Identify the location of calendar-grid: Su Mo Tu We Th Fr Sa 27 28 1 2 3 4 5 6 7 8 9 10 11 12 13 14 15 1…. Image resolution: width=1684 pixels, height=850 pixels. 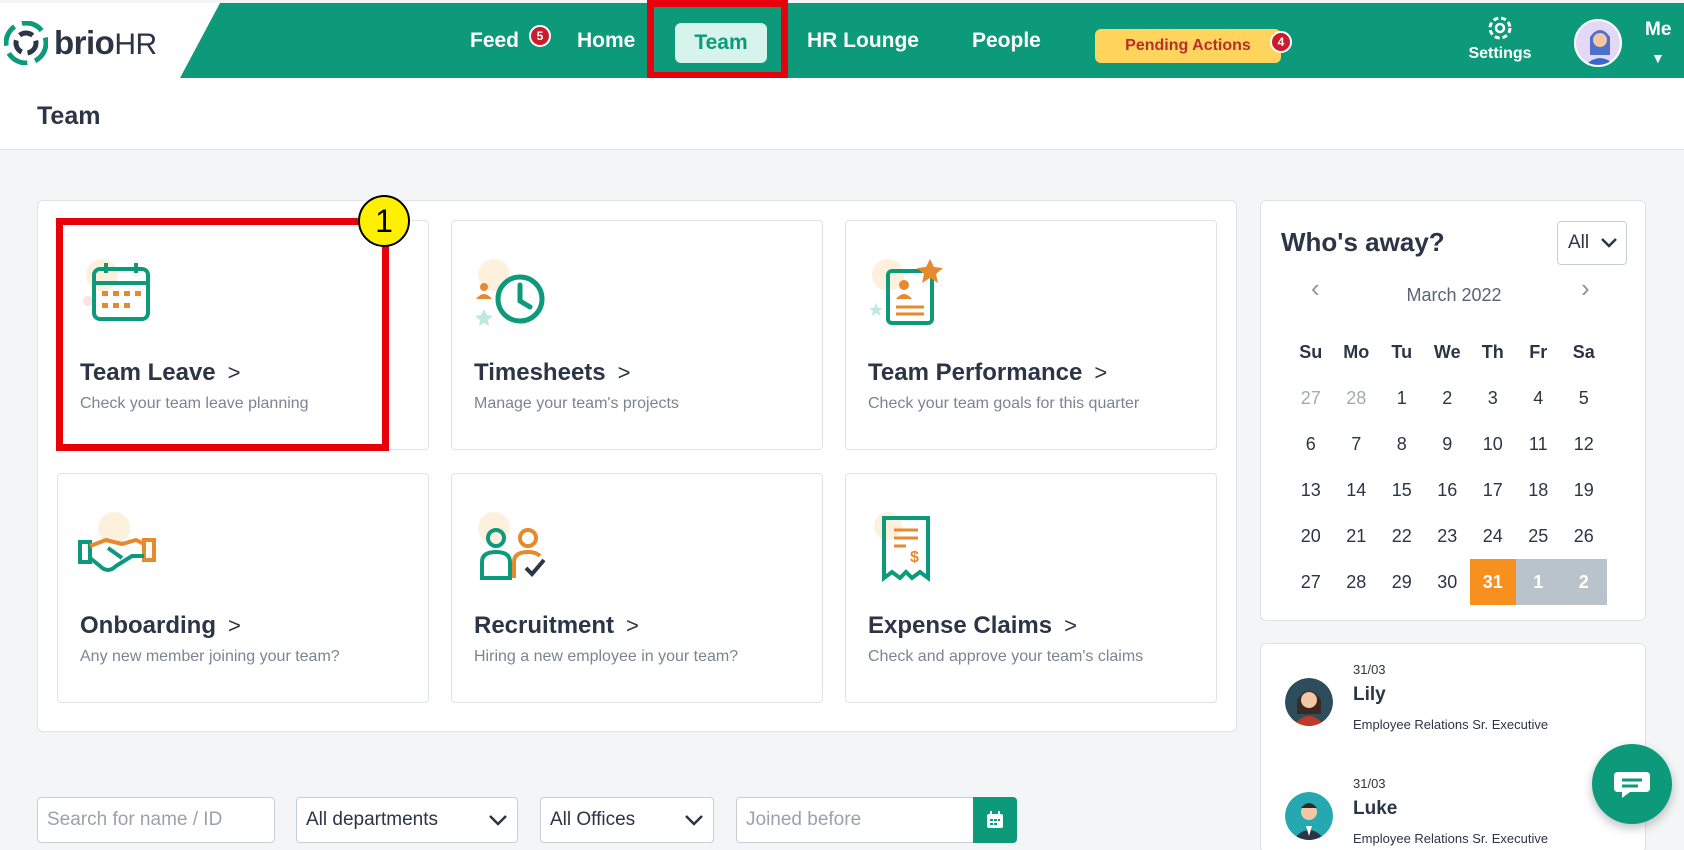
(1447, 467).